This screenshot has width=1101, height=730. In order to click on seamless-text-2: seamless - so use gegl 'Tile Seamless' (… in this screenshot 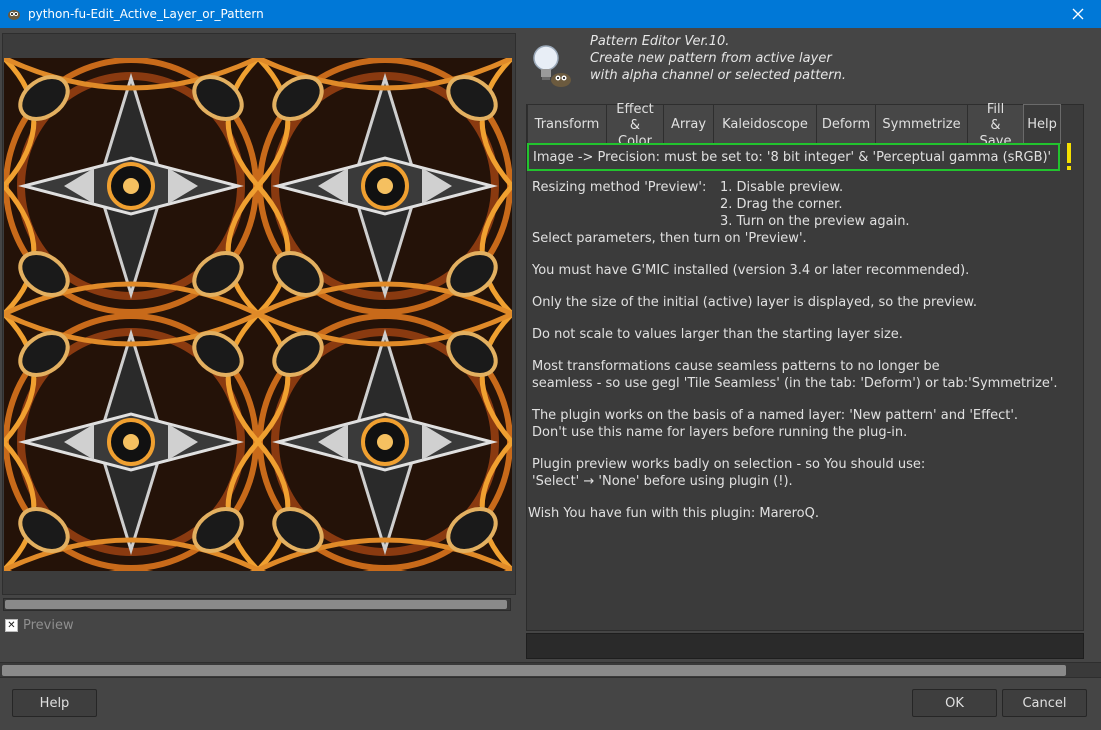, I will do `click(795, 383)`.